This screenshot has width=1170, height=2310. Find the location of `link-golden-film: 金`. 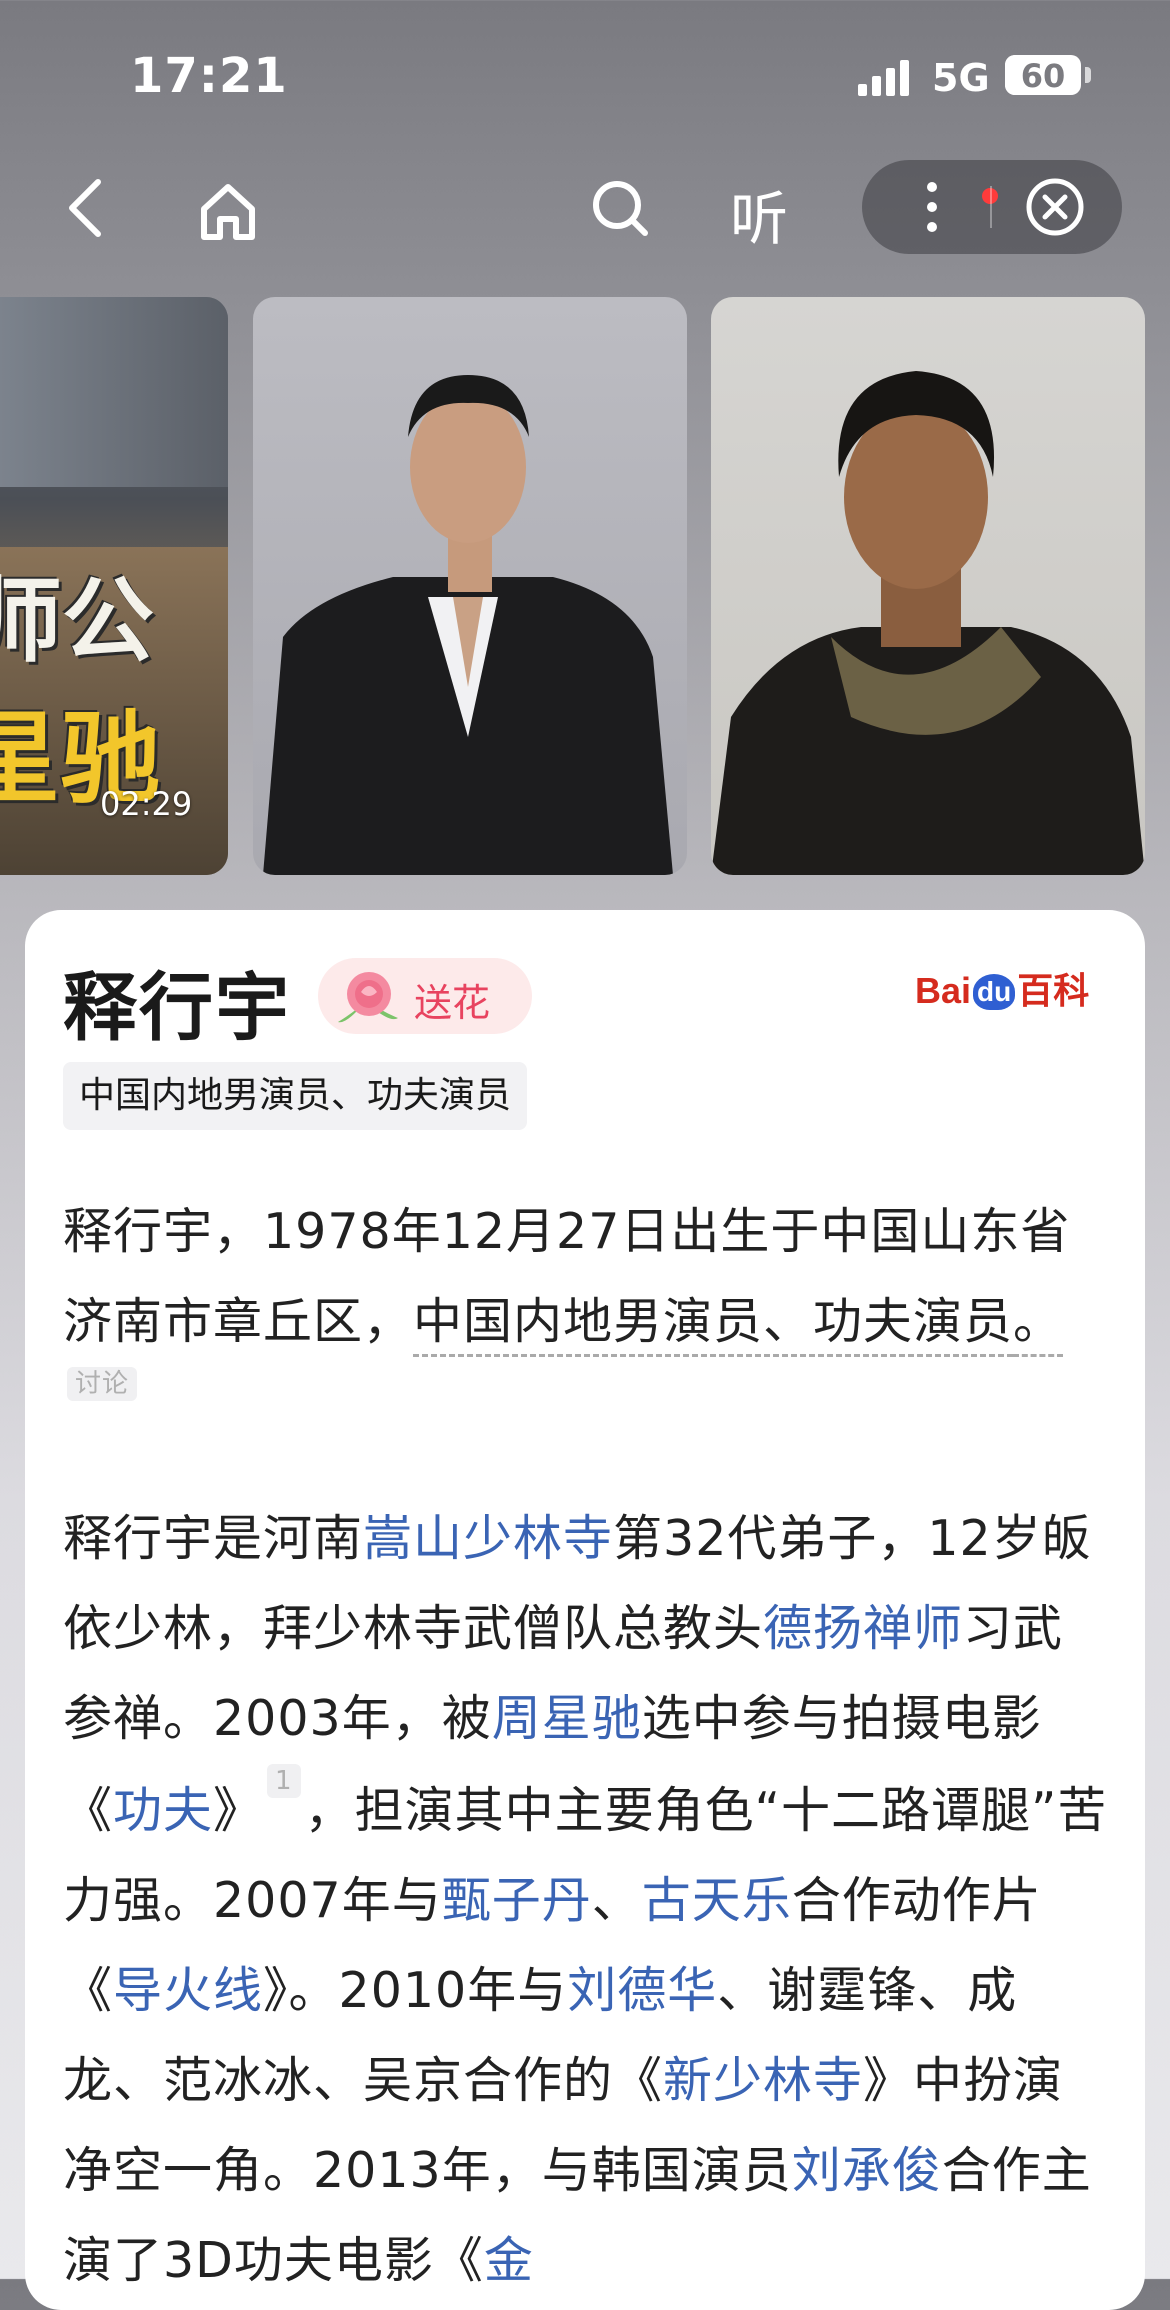

link-golden-film: 金 is located at coordinates (509, 2260).